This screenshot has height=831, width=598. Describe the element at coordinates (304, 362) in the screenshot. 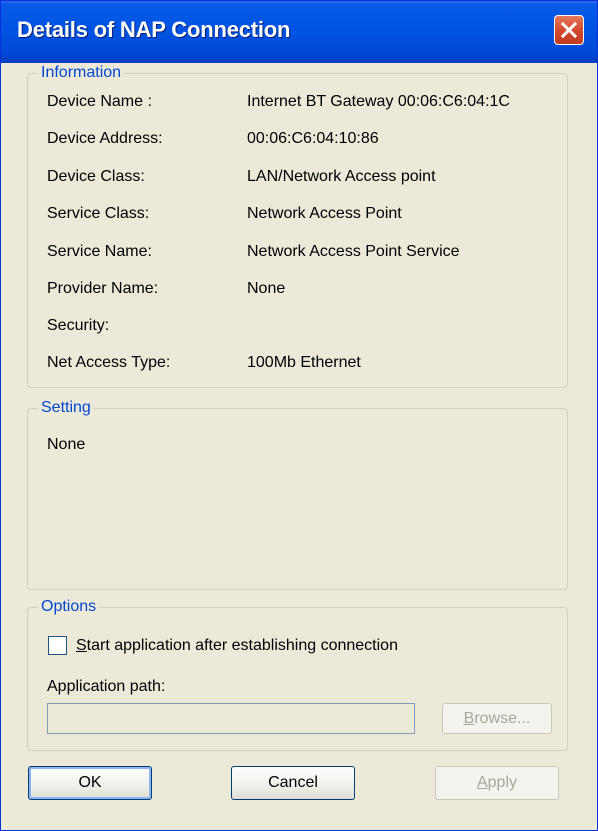

I see `net-access-type-value: 100Mb Ethernet` at that location.